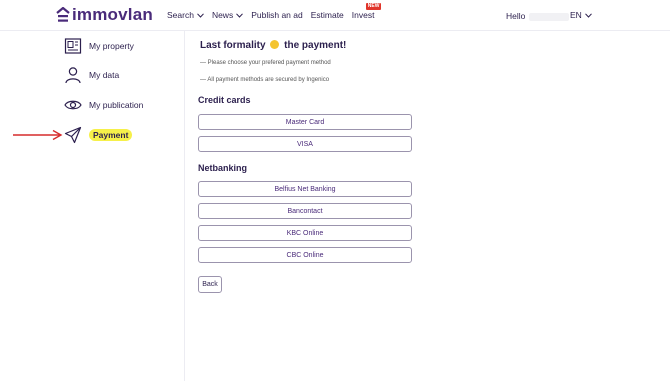  What do you see at coordinates (516, 16) in the screenshot?
I see `greeting-label: Hello` at bounding box center [516, 16].